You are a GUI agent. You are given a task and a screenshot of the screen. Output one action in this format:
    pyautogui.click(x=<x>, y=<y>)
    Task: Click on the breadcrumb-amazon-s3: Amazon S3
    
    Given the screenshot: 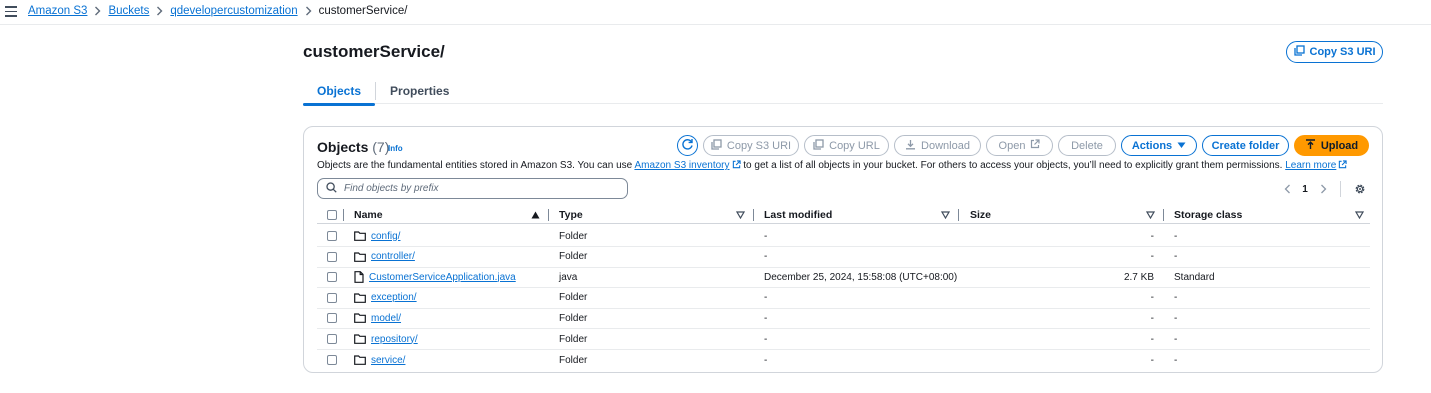 What is the action you would take?
    pyautogui.click(x=57, y=11)
    